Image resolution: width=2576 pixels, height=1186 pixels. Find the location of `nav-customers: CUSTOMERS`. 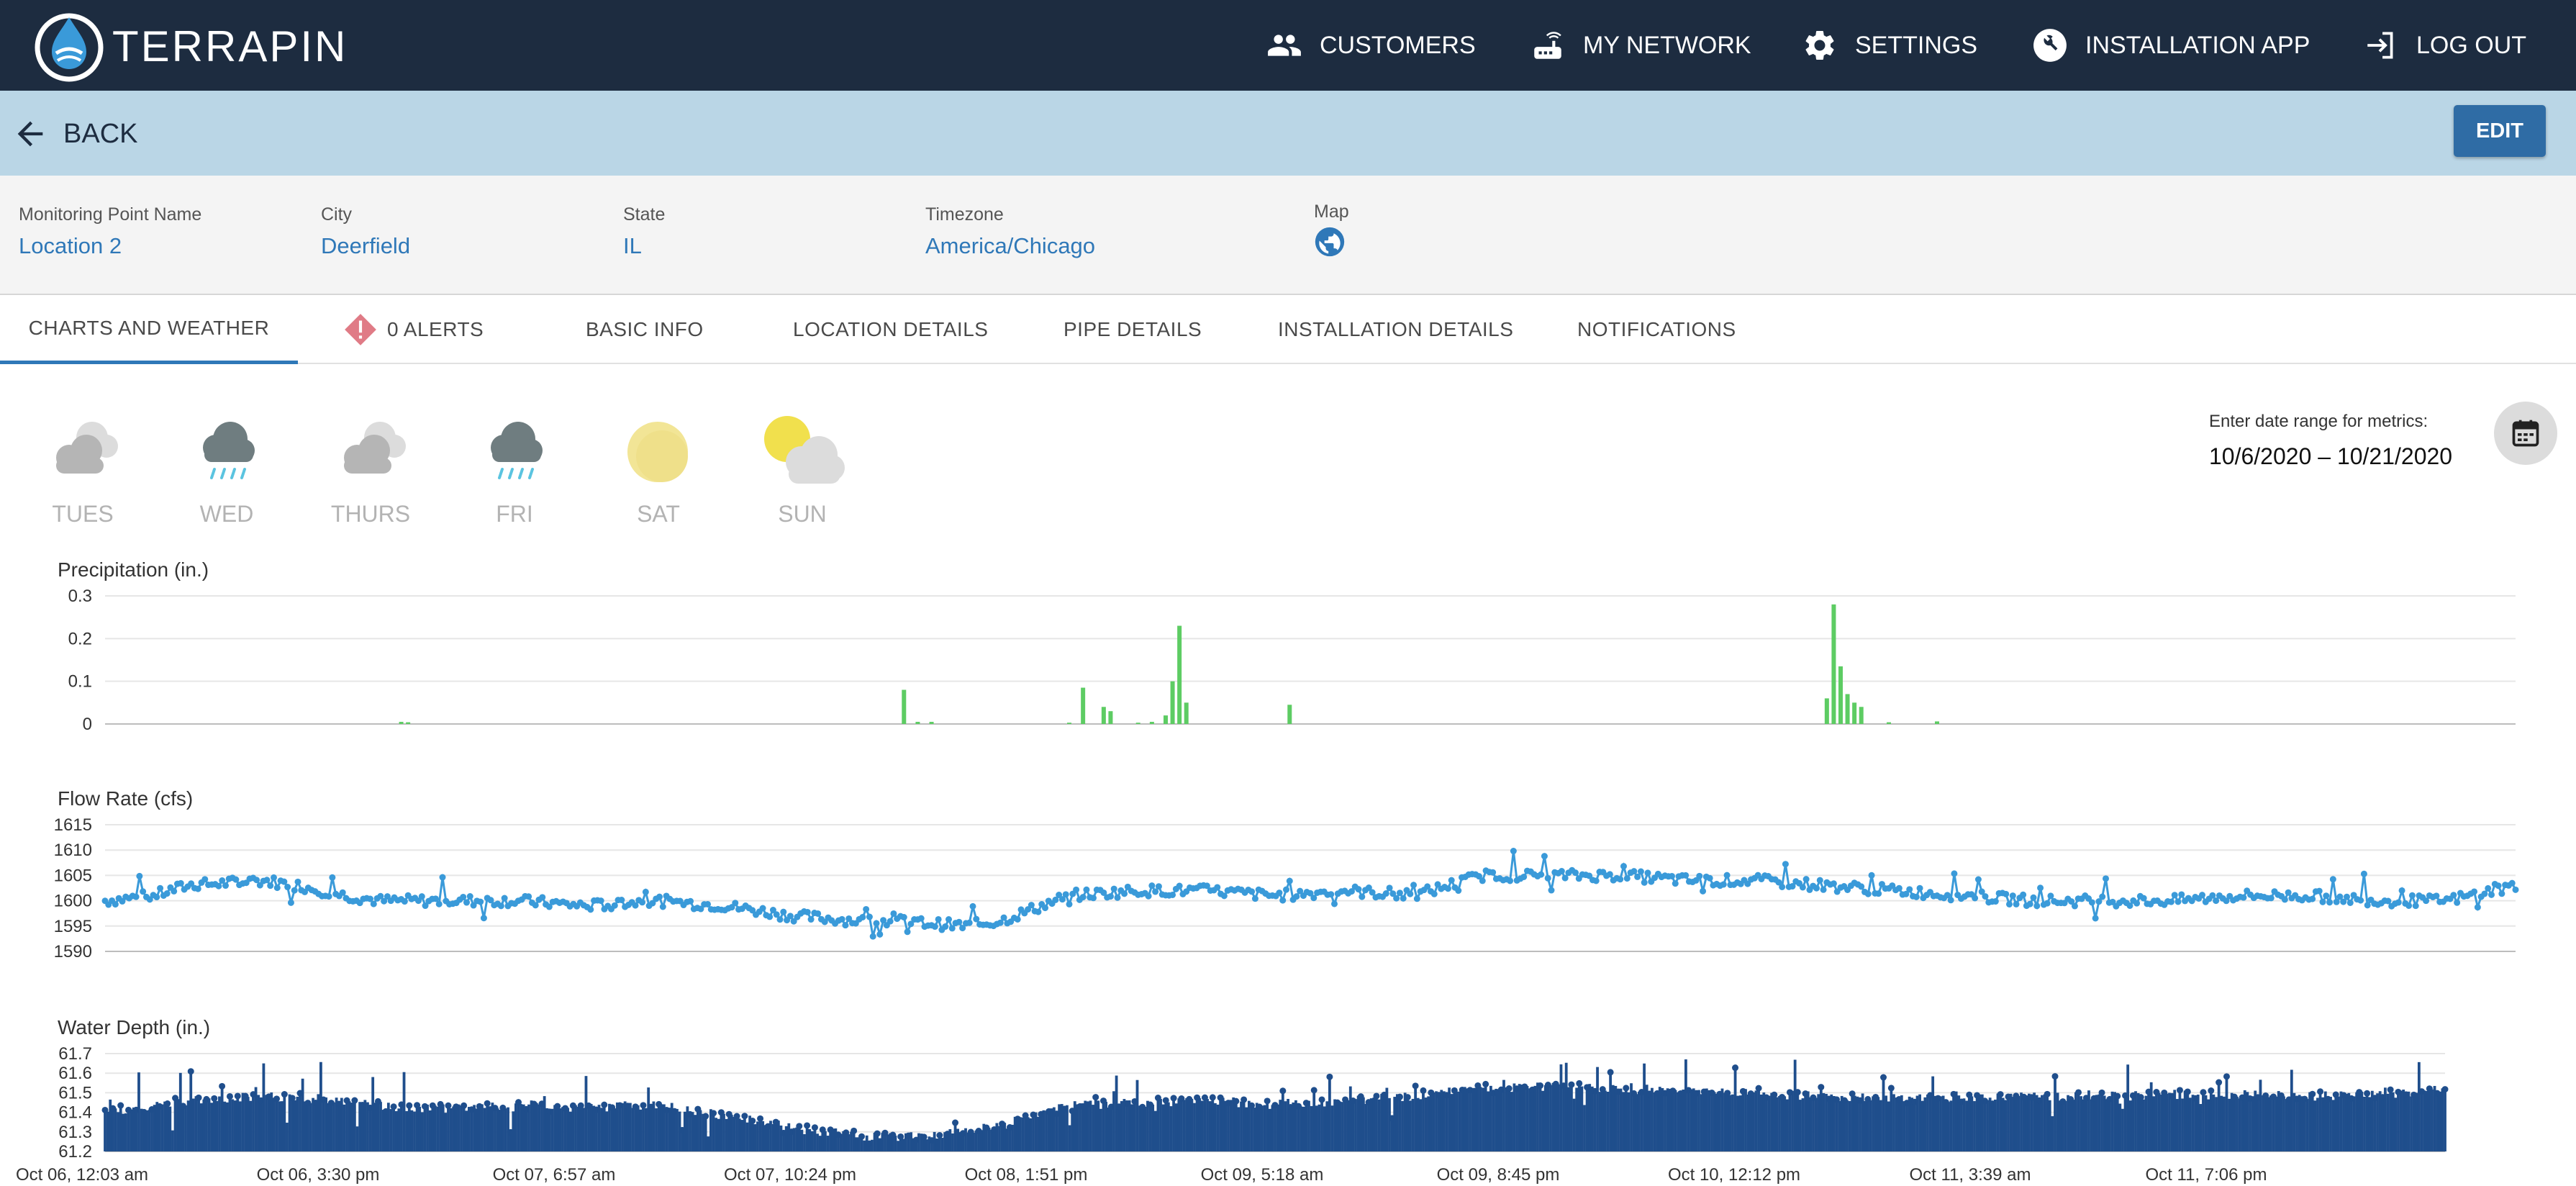

nav-customers: CUSTOMERS is located at coordinates (1371, 45).